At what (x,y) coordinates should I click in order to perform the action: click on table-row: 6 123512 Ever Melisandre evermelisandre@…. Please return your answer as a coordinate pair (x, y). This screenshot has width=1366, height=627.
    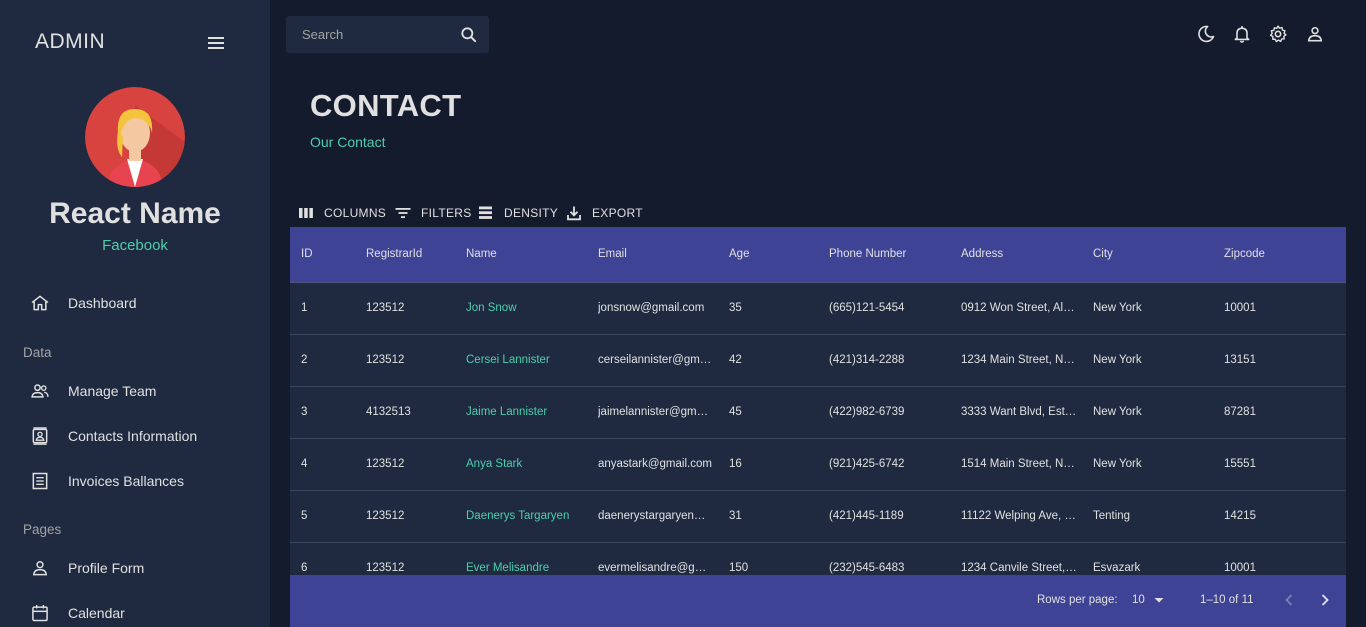
    Looking at the image, I should click on (818, 559).